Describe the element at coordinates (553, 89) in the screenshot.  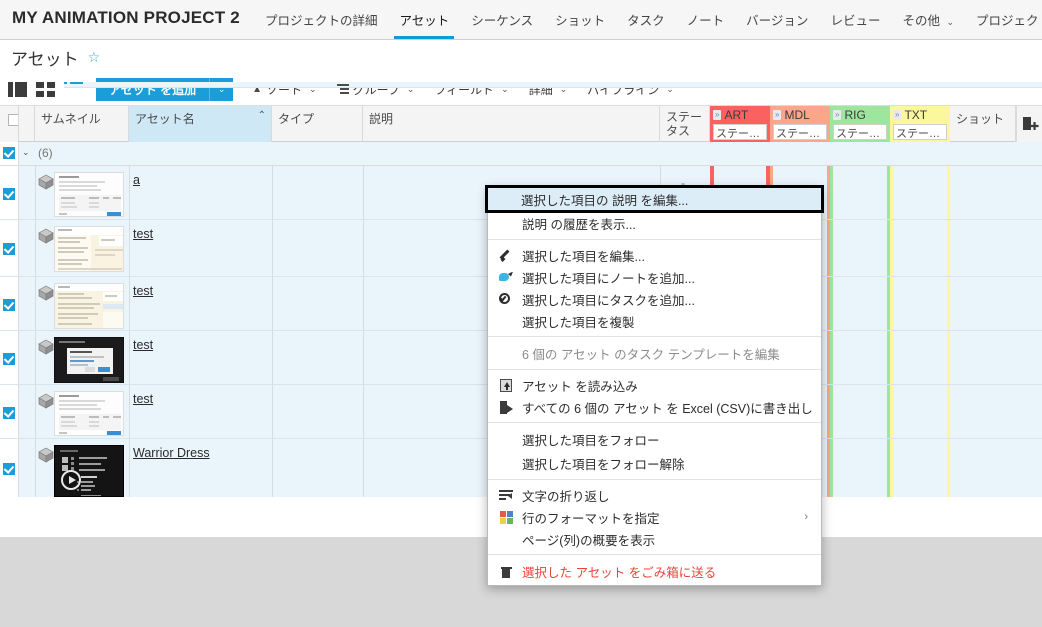
I see `view-mode-list-icon` at that location.